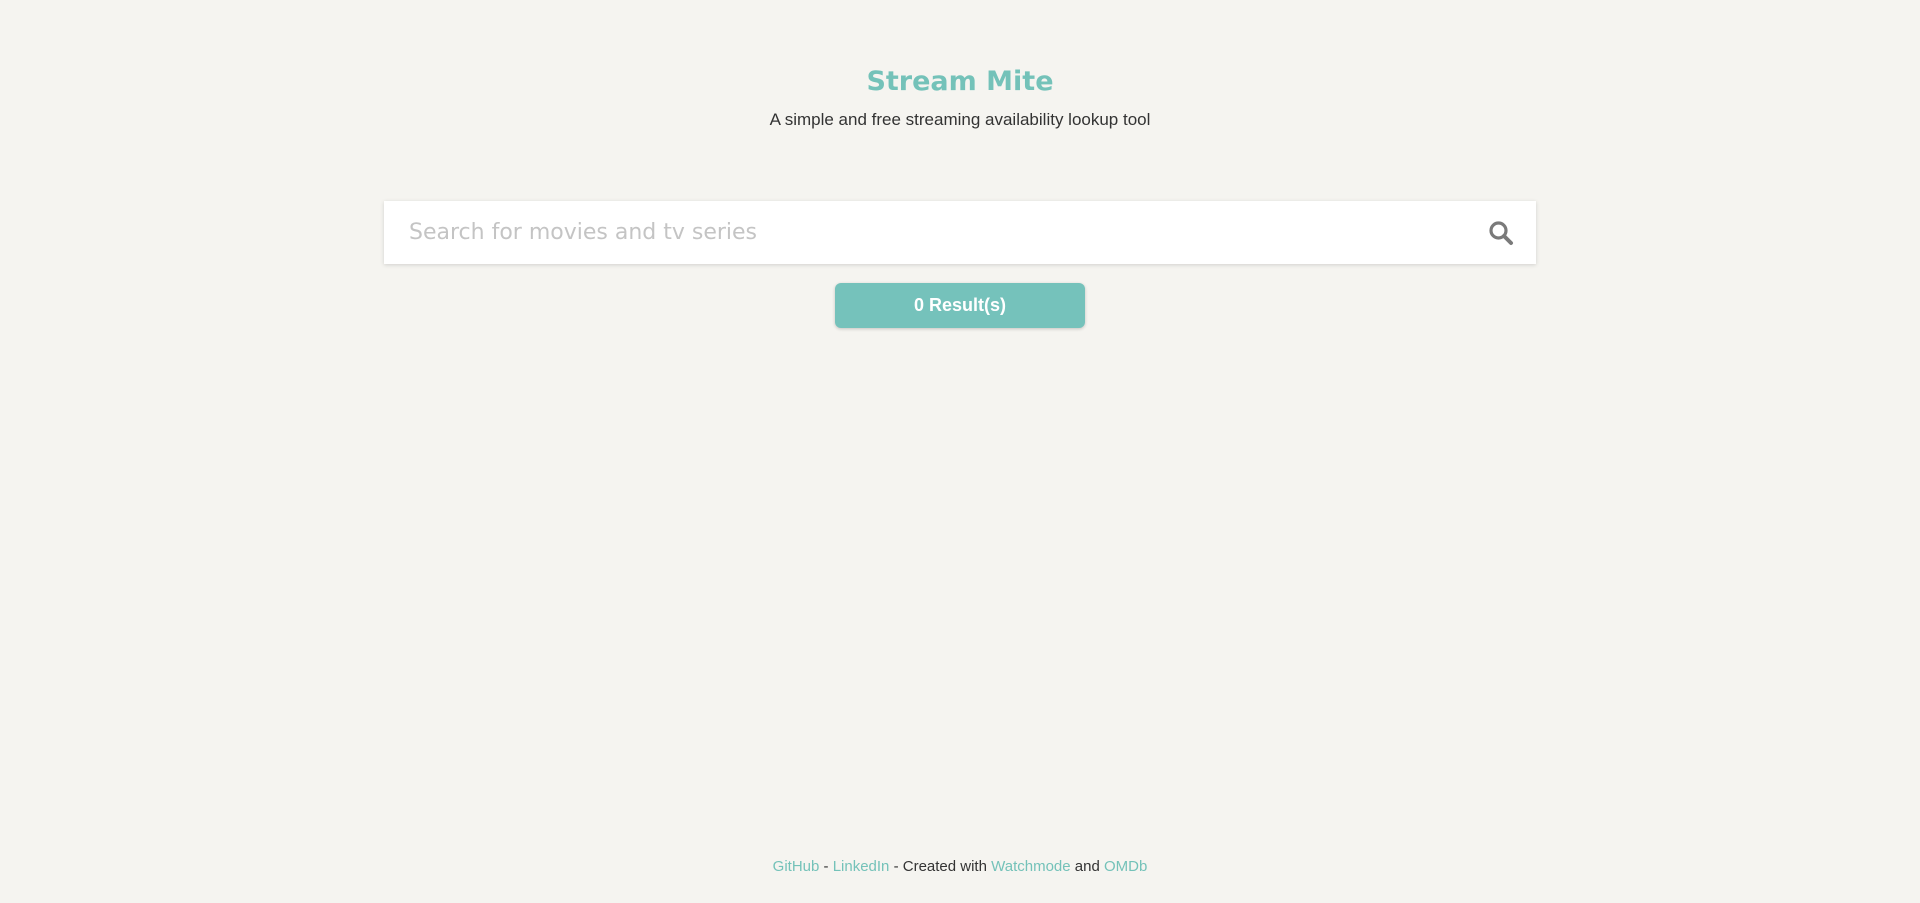 This screenshot has height=903, width=1920. I want to click on search-bar, so click(960, 232).